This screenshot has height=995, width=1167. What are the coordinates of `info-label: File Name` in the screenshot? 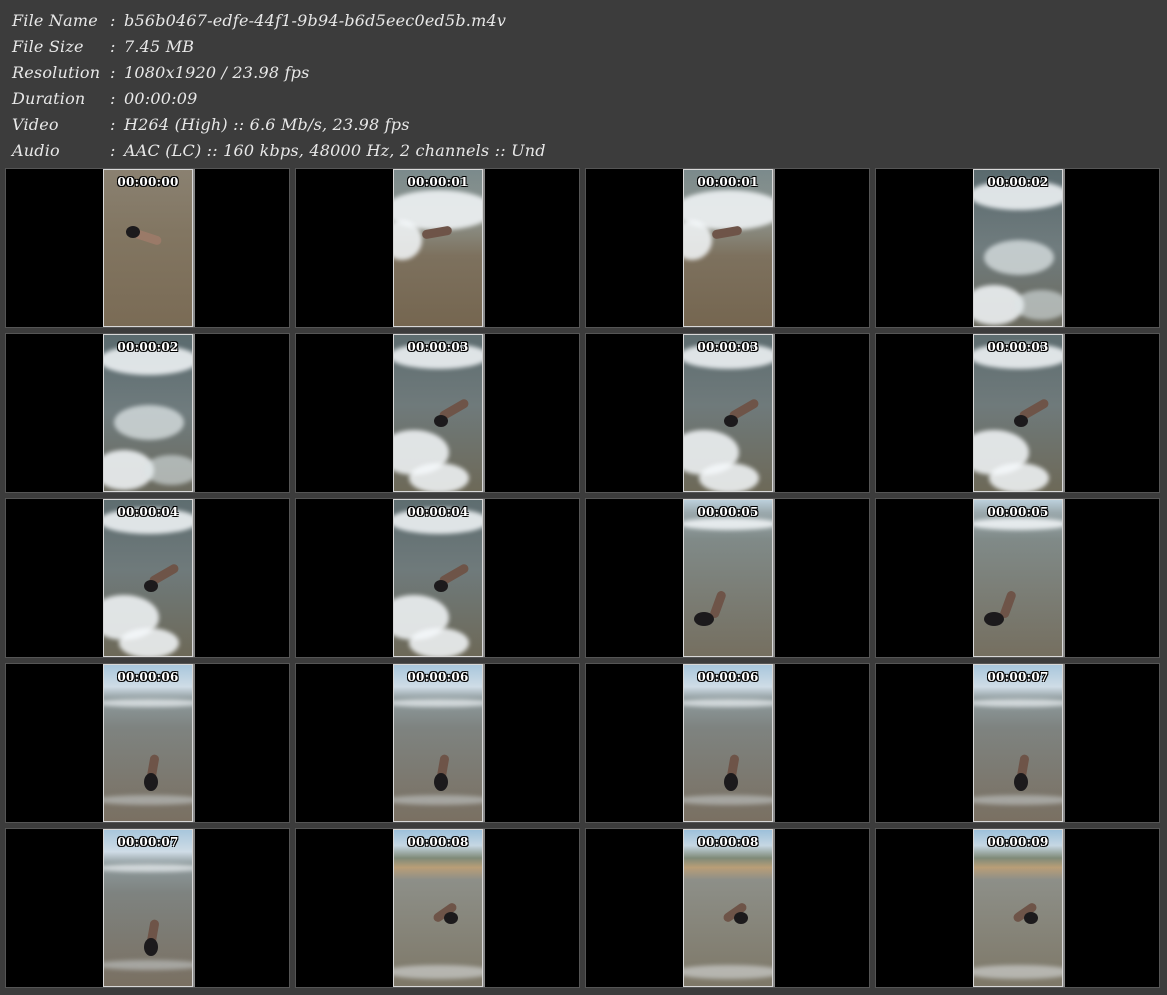 It's located at (55, 20).